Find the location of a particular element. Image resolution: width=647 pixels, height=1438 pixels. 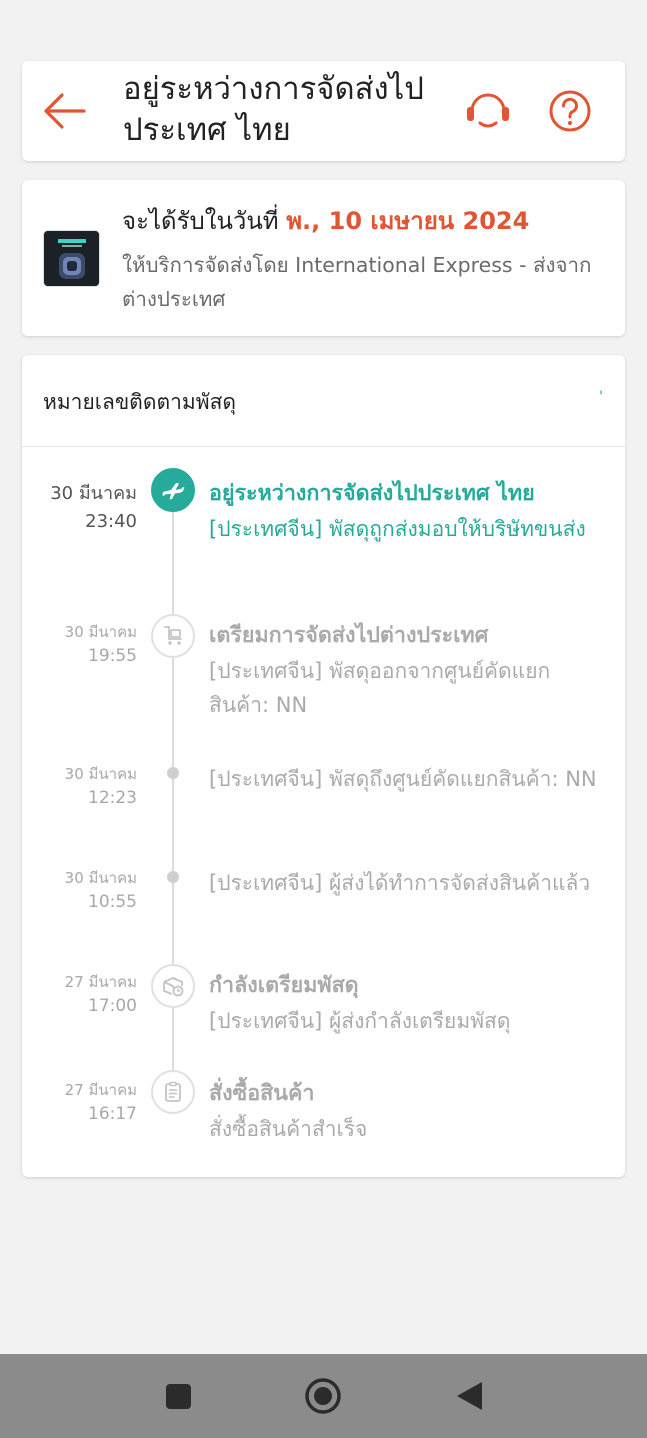

event-title: สั่งซื้อสินค้า is located at coordinates (262, 1093).